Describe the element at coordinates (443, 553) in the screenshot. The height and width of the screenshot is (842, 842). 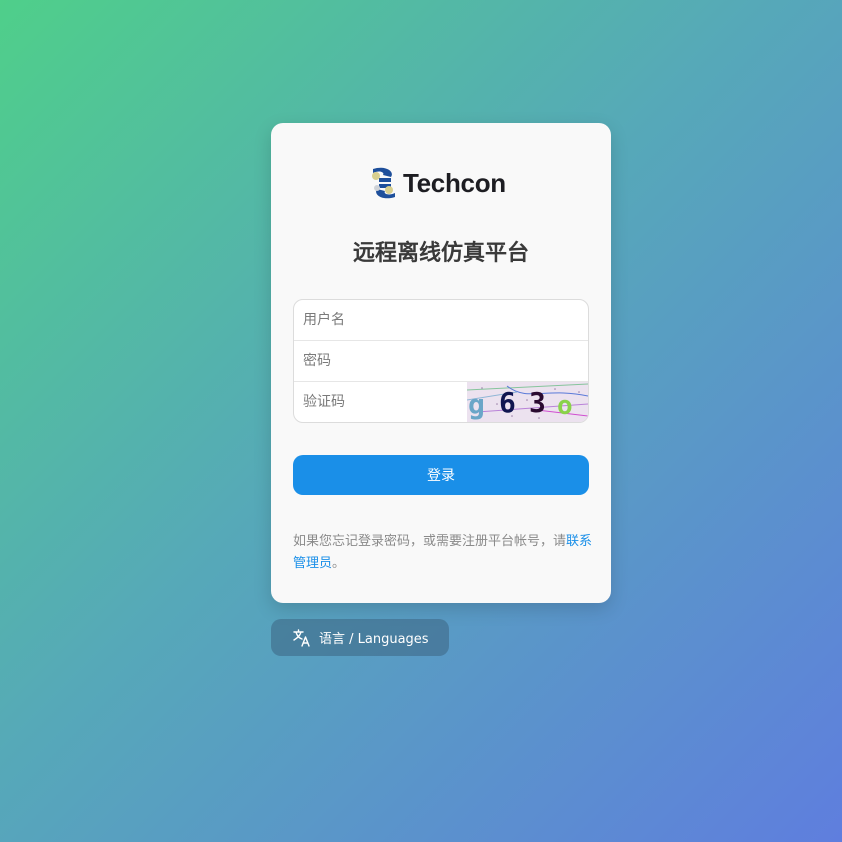
I see `help-note: 如果您忘记登录密码，或需要注册平台帐号，请联系管理员。` at that location.